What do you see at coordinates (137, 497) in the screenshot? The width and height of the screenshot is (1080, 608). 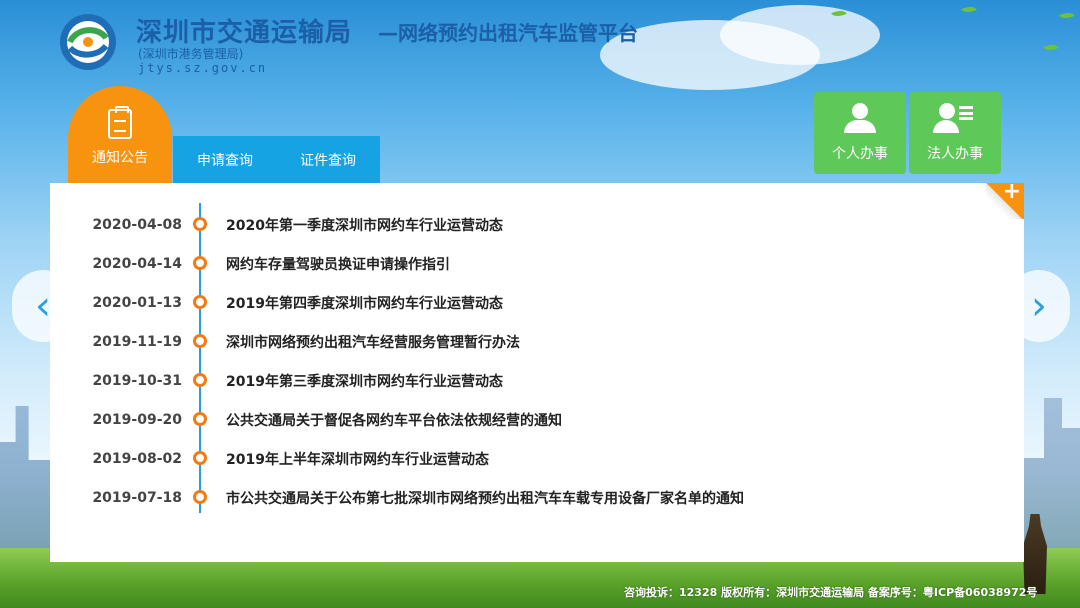 I see `news-date: 2019-07-18` at bounding box center [137, 497].